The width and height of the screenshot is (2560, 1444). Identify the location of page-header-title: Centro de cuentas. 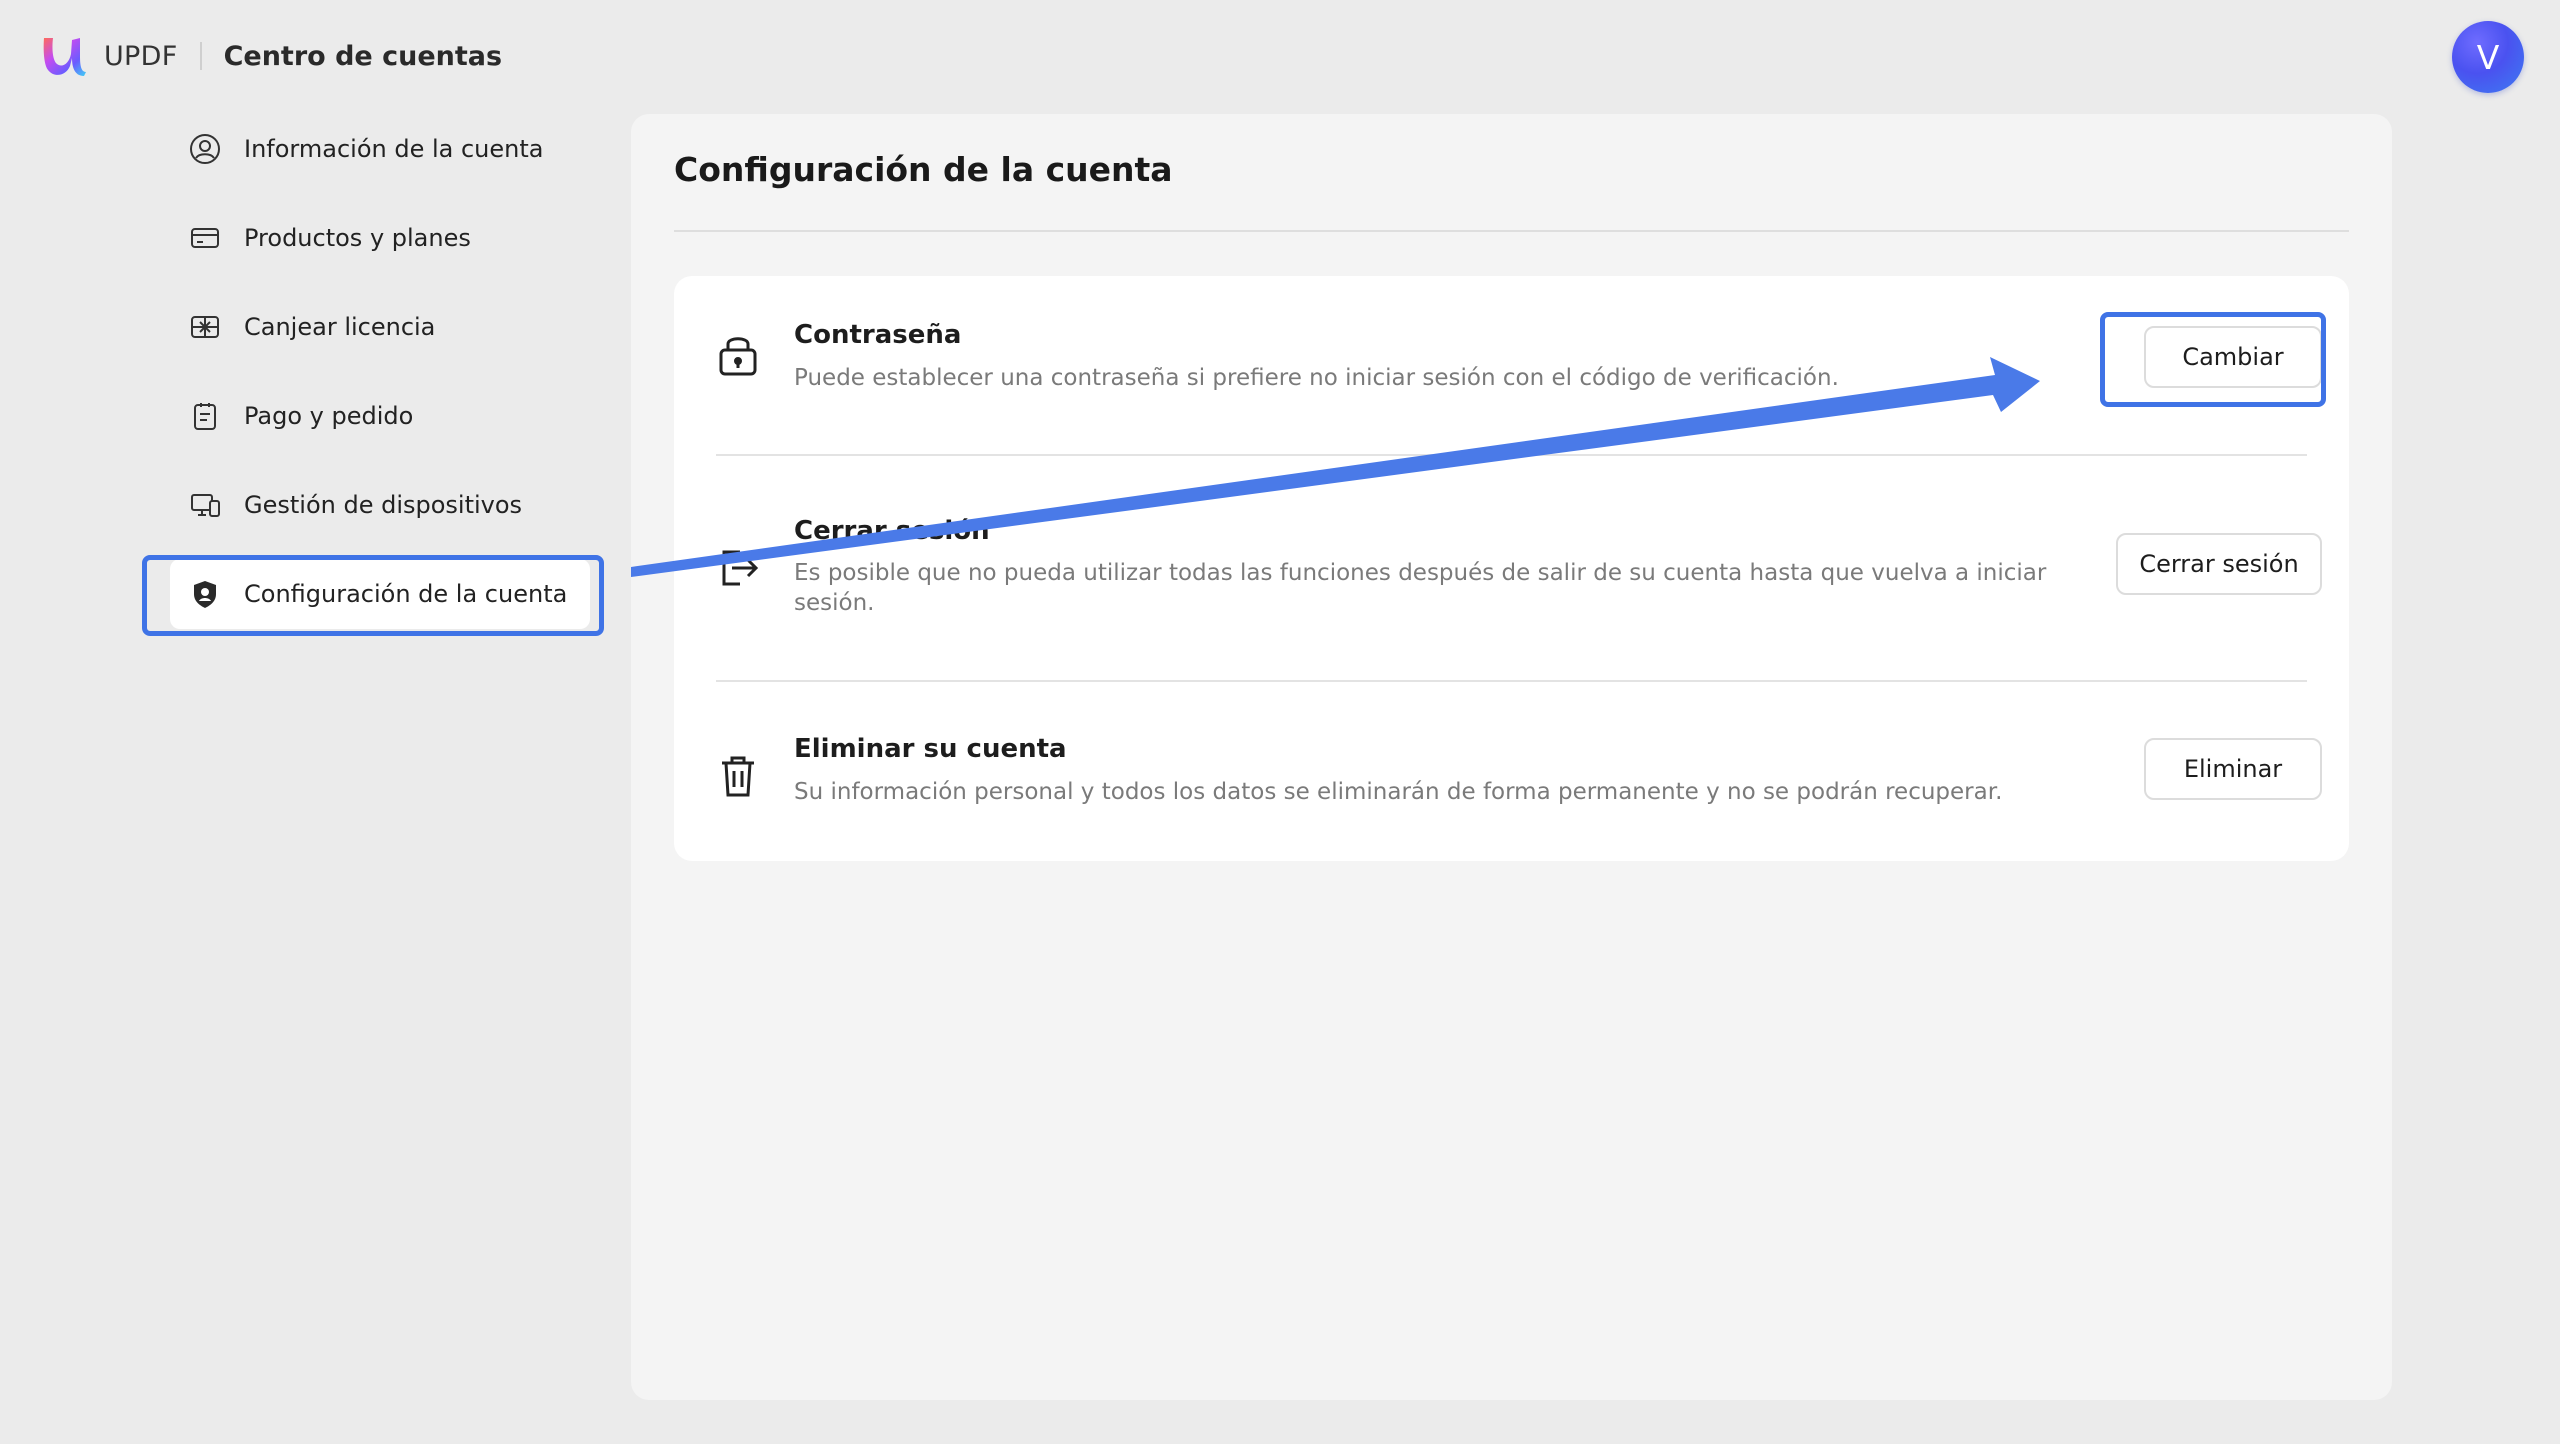
(363, 56).